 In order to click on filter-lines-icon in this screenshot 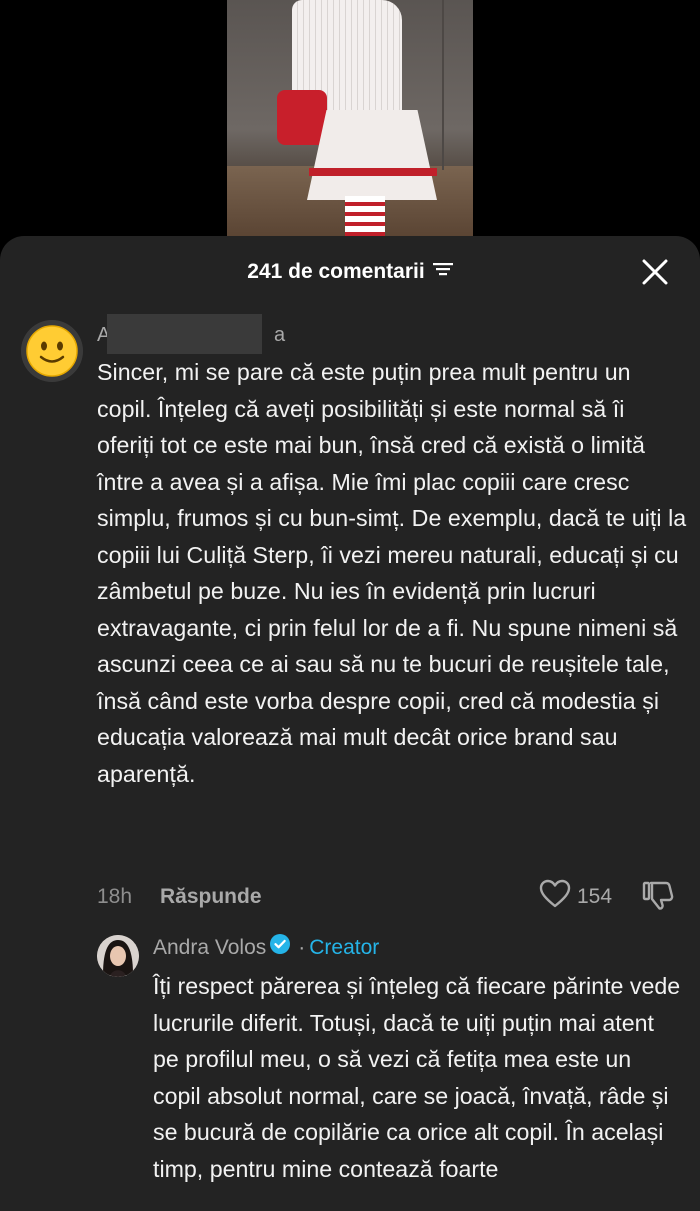, I will do `click(442, 271)`.